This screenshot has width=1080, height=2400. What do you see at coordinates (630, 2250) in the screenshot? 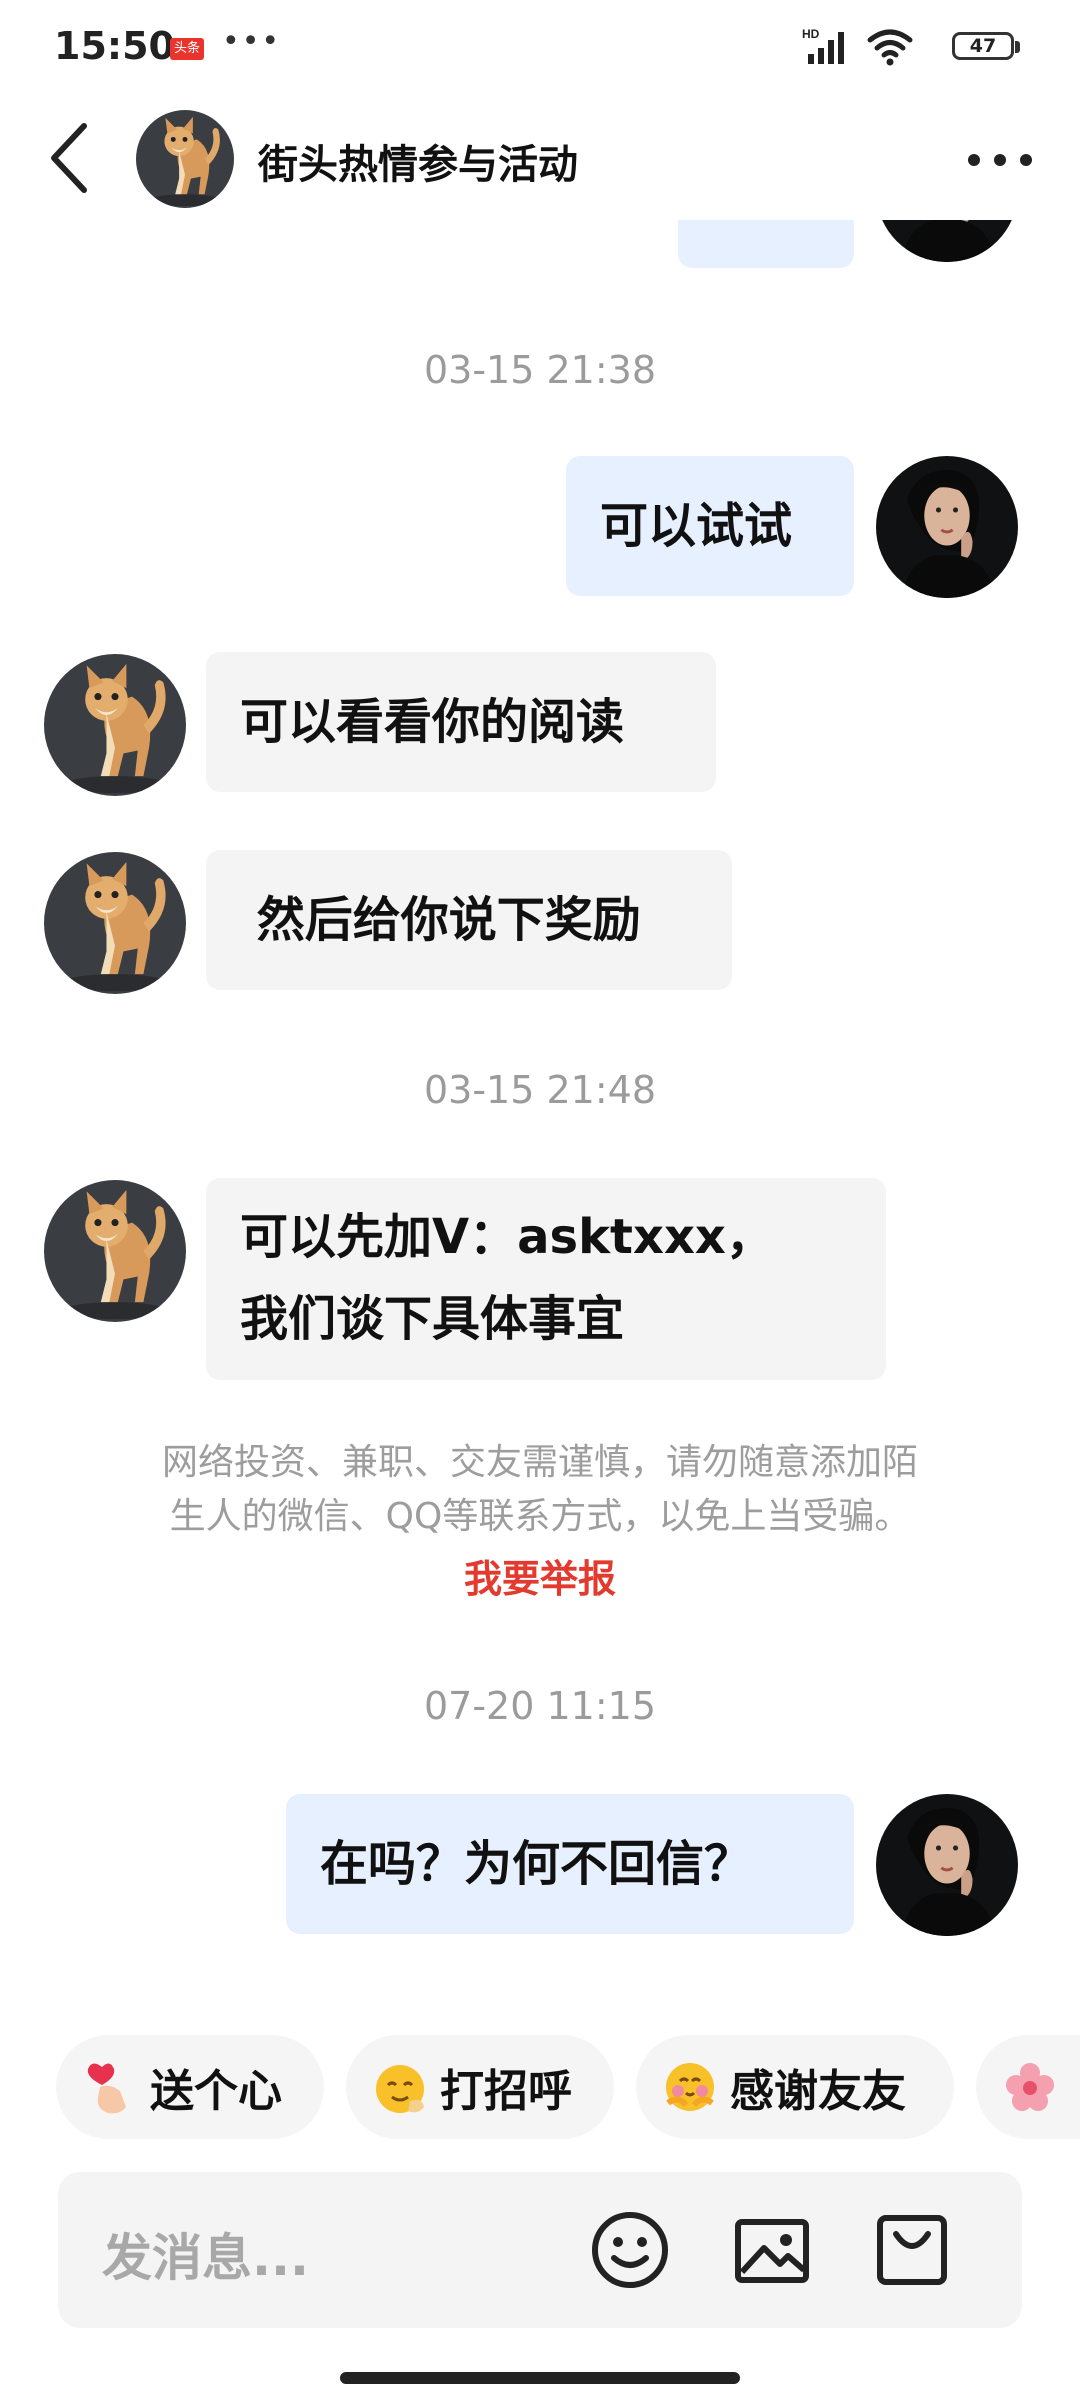
I see `emoji-icon` at bounding box center [630, 2250].